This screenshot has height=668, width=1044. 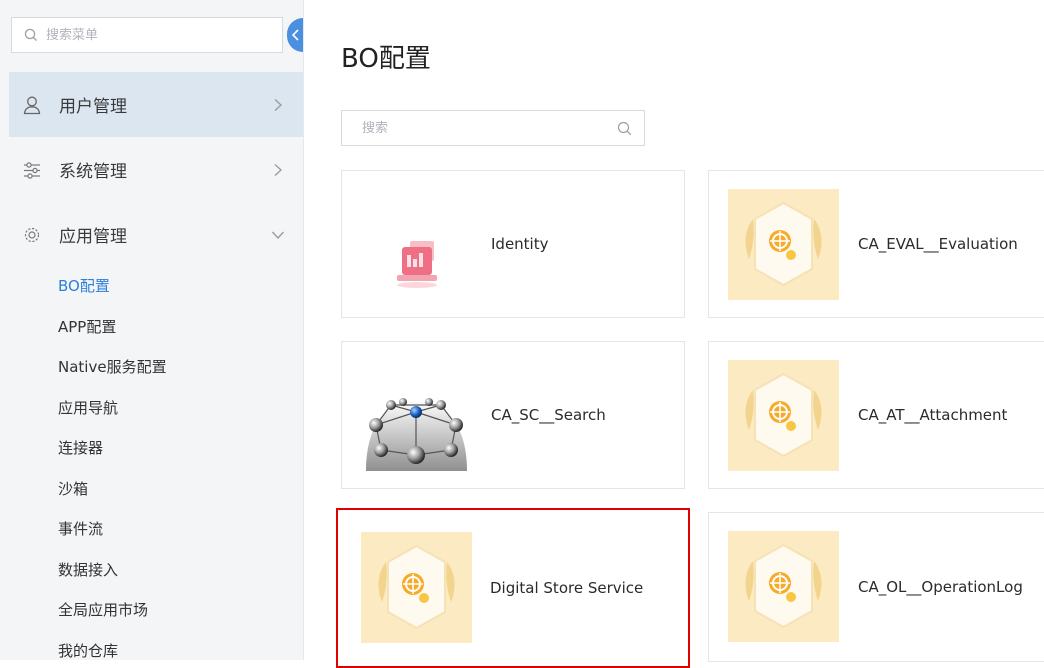 What do you see at coordinates (32, 170) in the screenshot?
I see `sliders-icon` at bounding box center [32, 170].